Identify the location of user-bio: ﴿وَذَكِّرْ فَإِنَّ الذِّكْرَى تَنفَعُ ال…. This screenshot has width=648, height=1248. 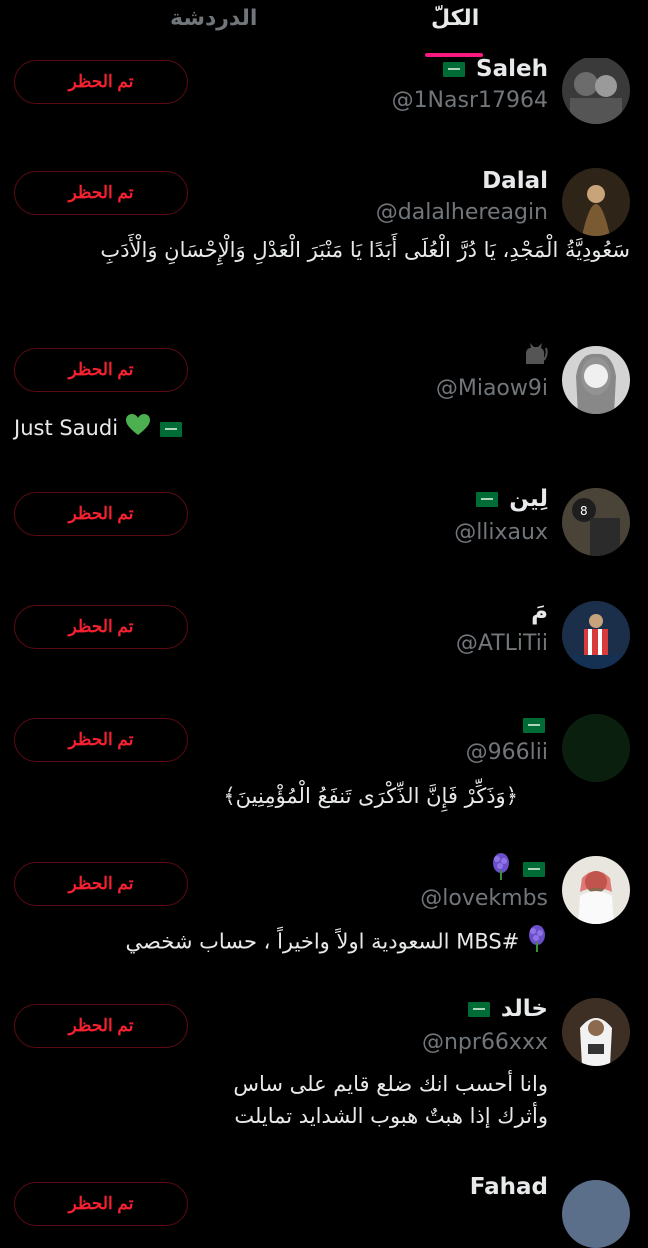
(370, 796).